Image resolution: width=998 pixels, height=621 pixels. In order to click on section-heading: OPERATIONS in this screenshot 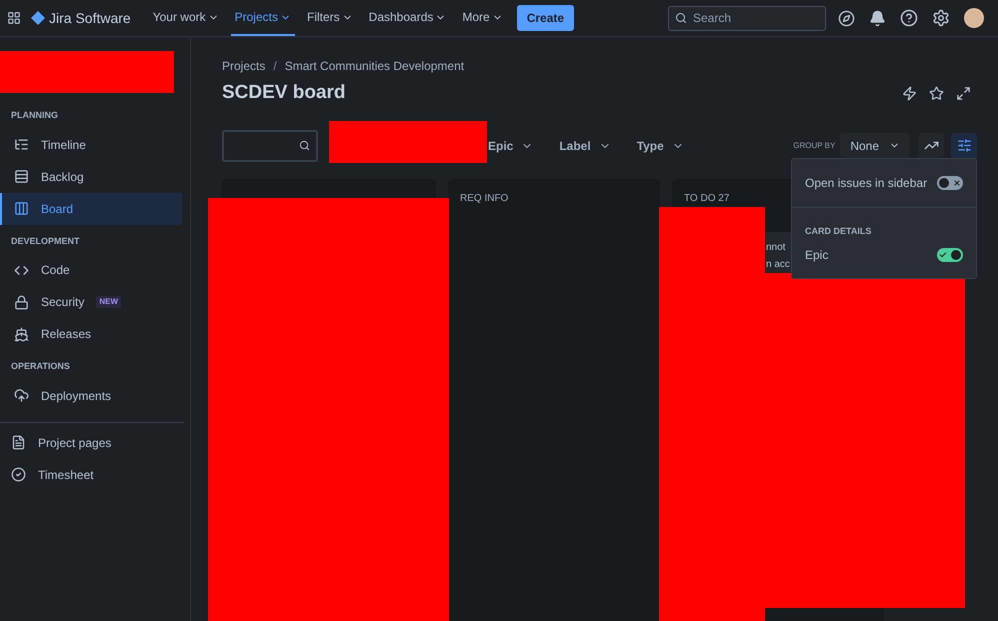, I will do `click(40, 366)`.